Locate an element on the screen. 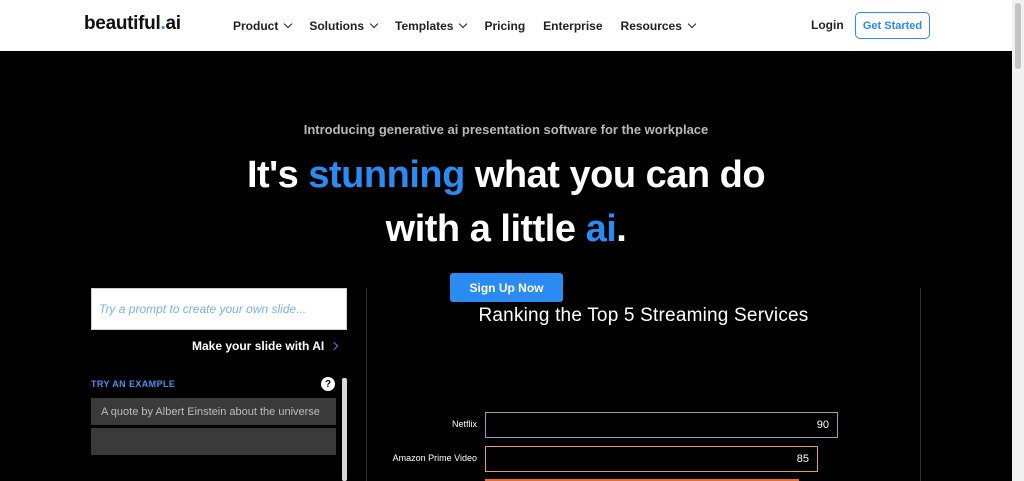 This screenshot has height=481, width=1024. menu-item-product: Product is located at coordinates (263, 25).